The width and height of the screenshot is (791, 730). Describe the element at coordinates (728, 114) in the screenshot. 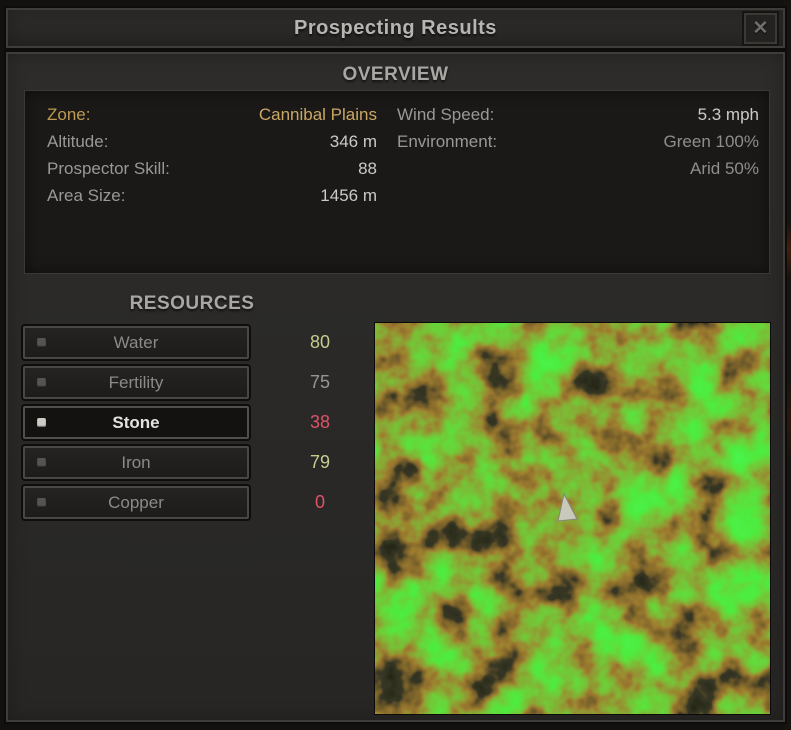

I see `wind-speed-value: 5.3 mph` at that location.